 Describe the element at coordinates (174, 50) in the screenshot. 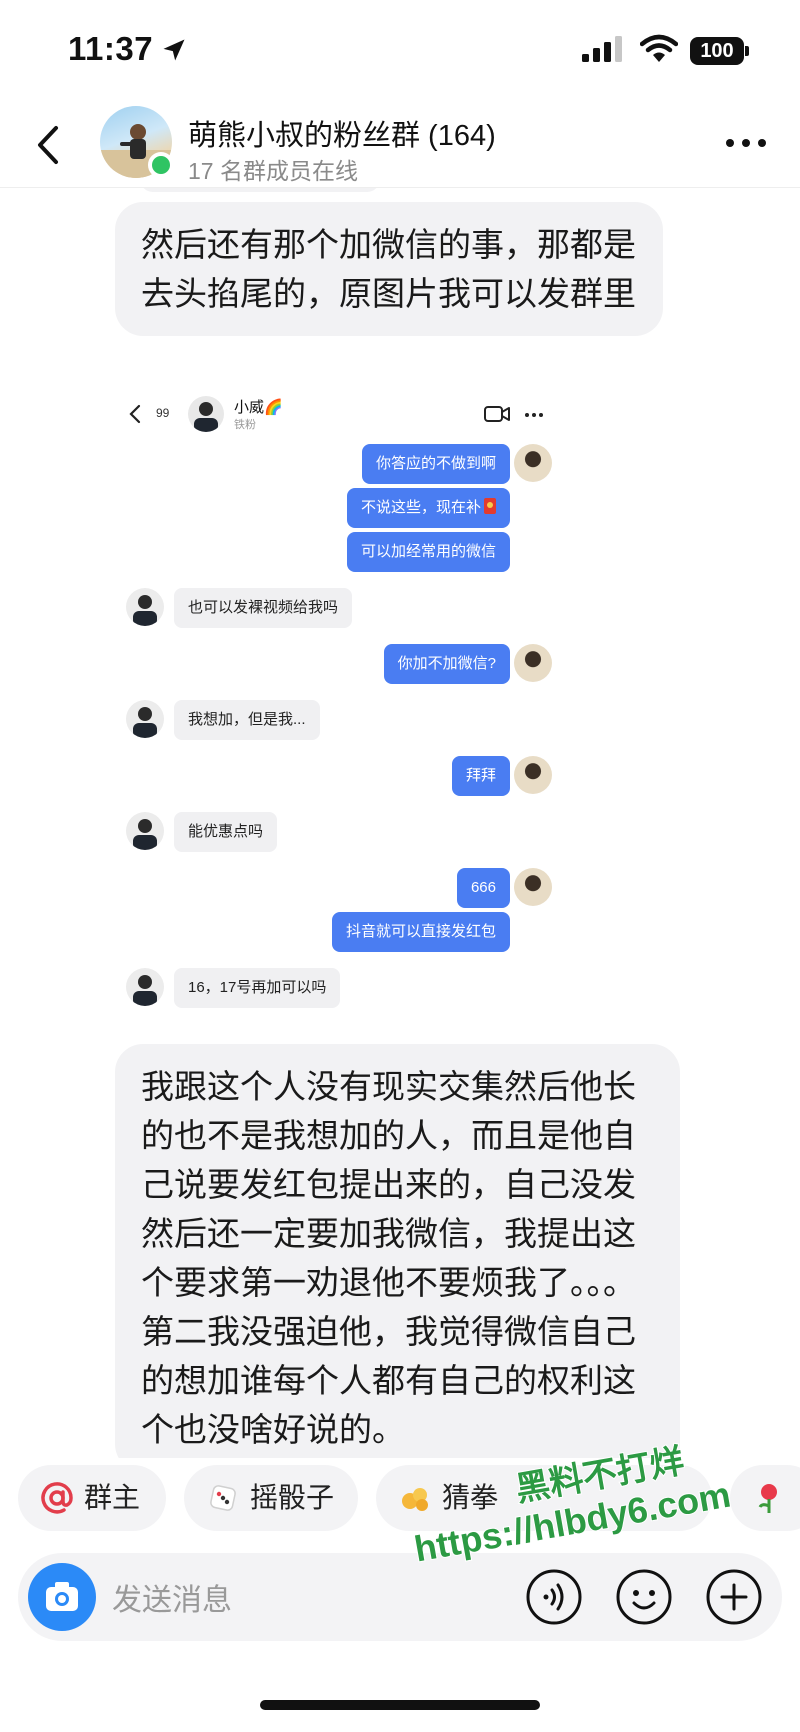

I see `location-arrow-icon` at that location.